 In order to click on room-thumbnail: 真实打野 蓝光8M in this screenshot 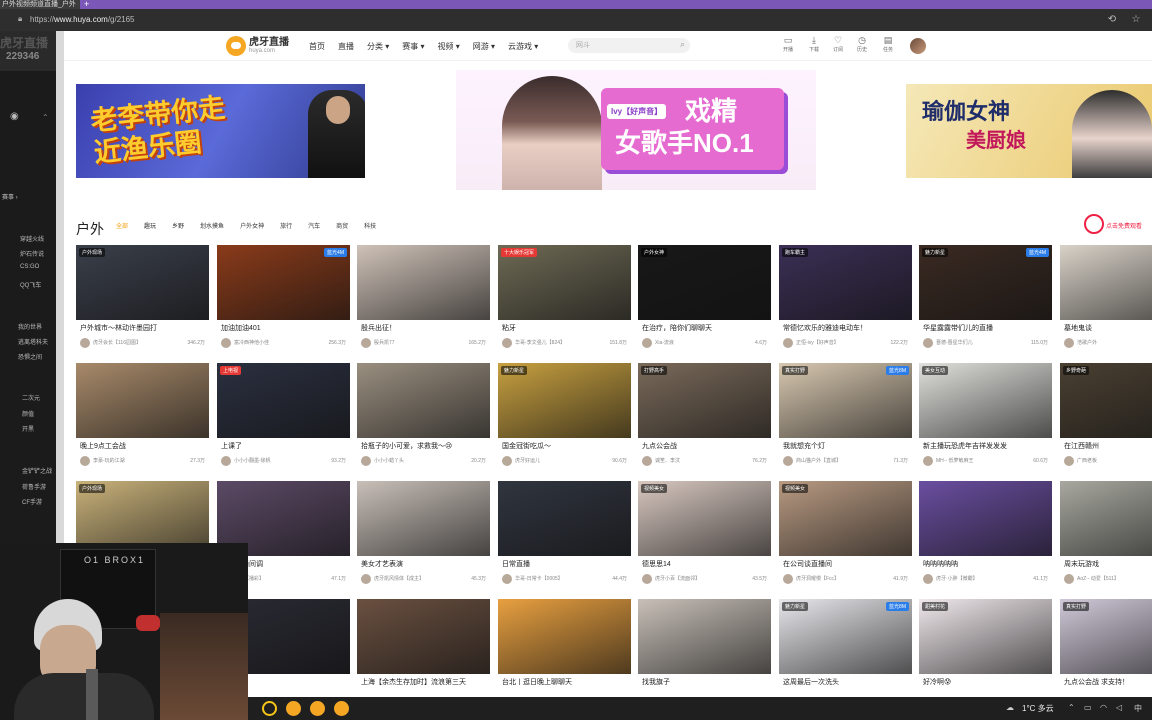, I will do `click(845, 400)`.